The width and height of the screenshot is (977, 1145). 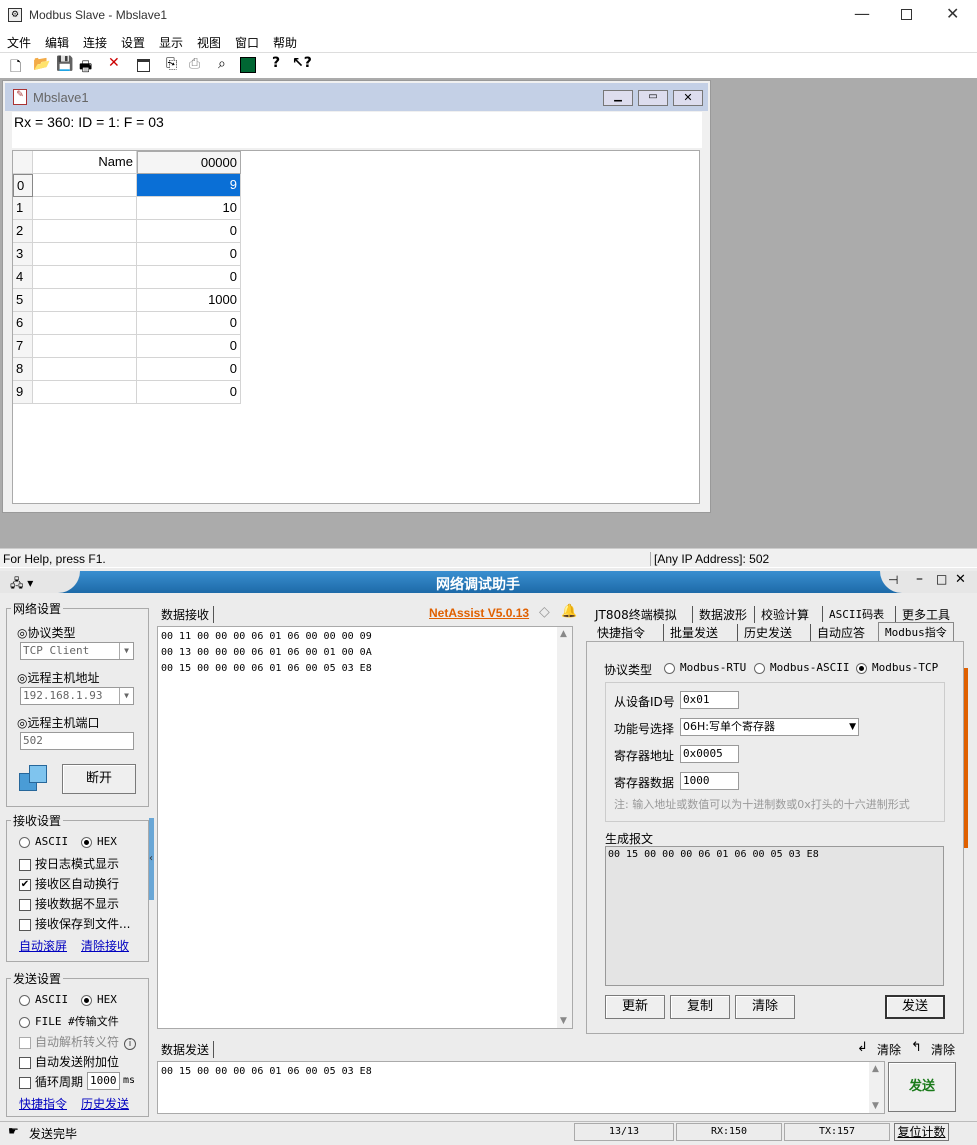 I want to click on tab-waveform: 数据波形, so click(x=719, y=614).